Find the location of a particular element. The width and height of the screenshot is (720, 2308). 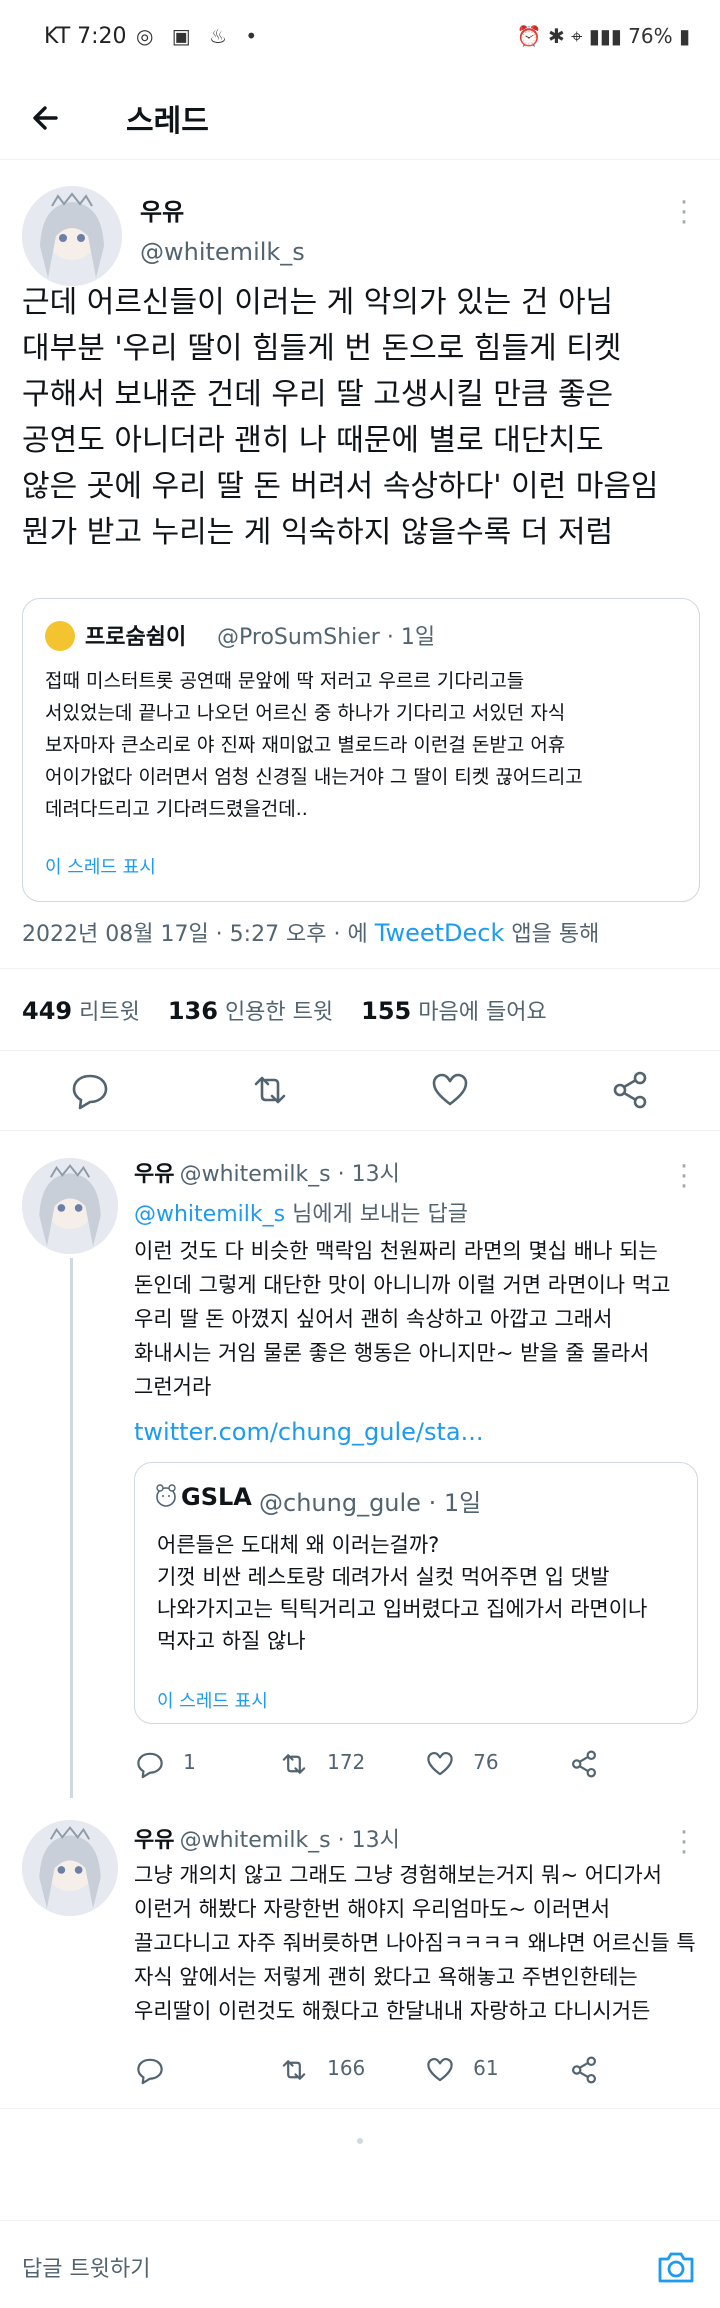

quote-line: 보자마자 큰소리로 야 진짜 재미없고 별로드라 이런걸 돈받고 어휴 is located at coordinates (305, 745).